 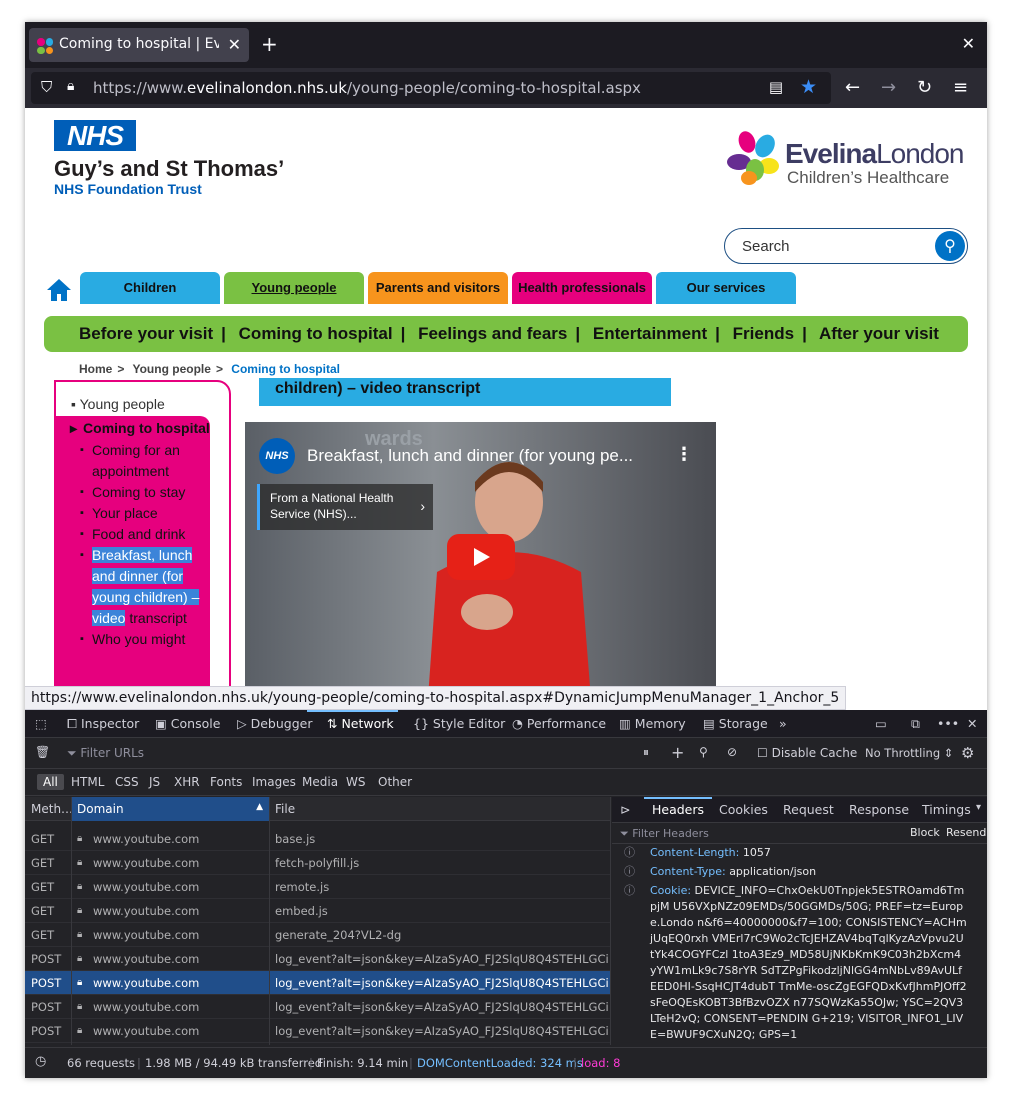 I want to click on tab-headers: Headers, so click(x=678, y=807).